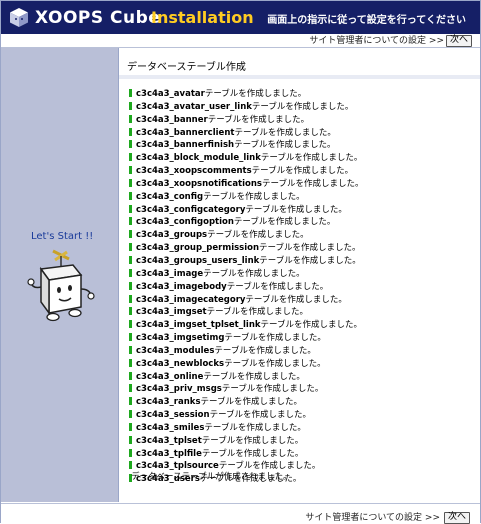  I want to click on cube-mascot-icon, so click(61, 285).